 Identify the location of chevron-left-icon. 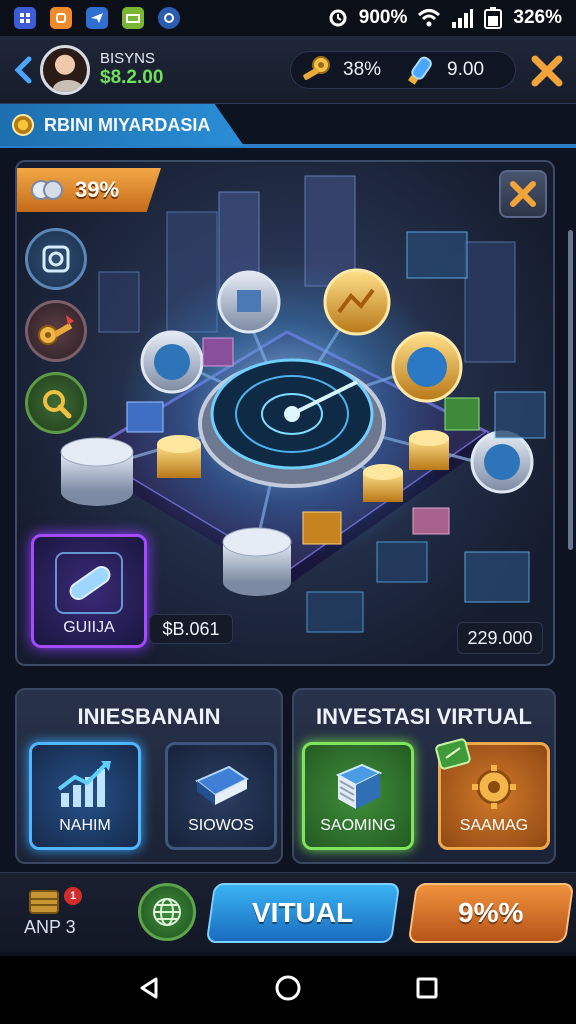
(23, 69).